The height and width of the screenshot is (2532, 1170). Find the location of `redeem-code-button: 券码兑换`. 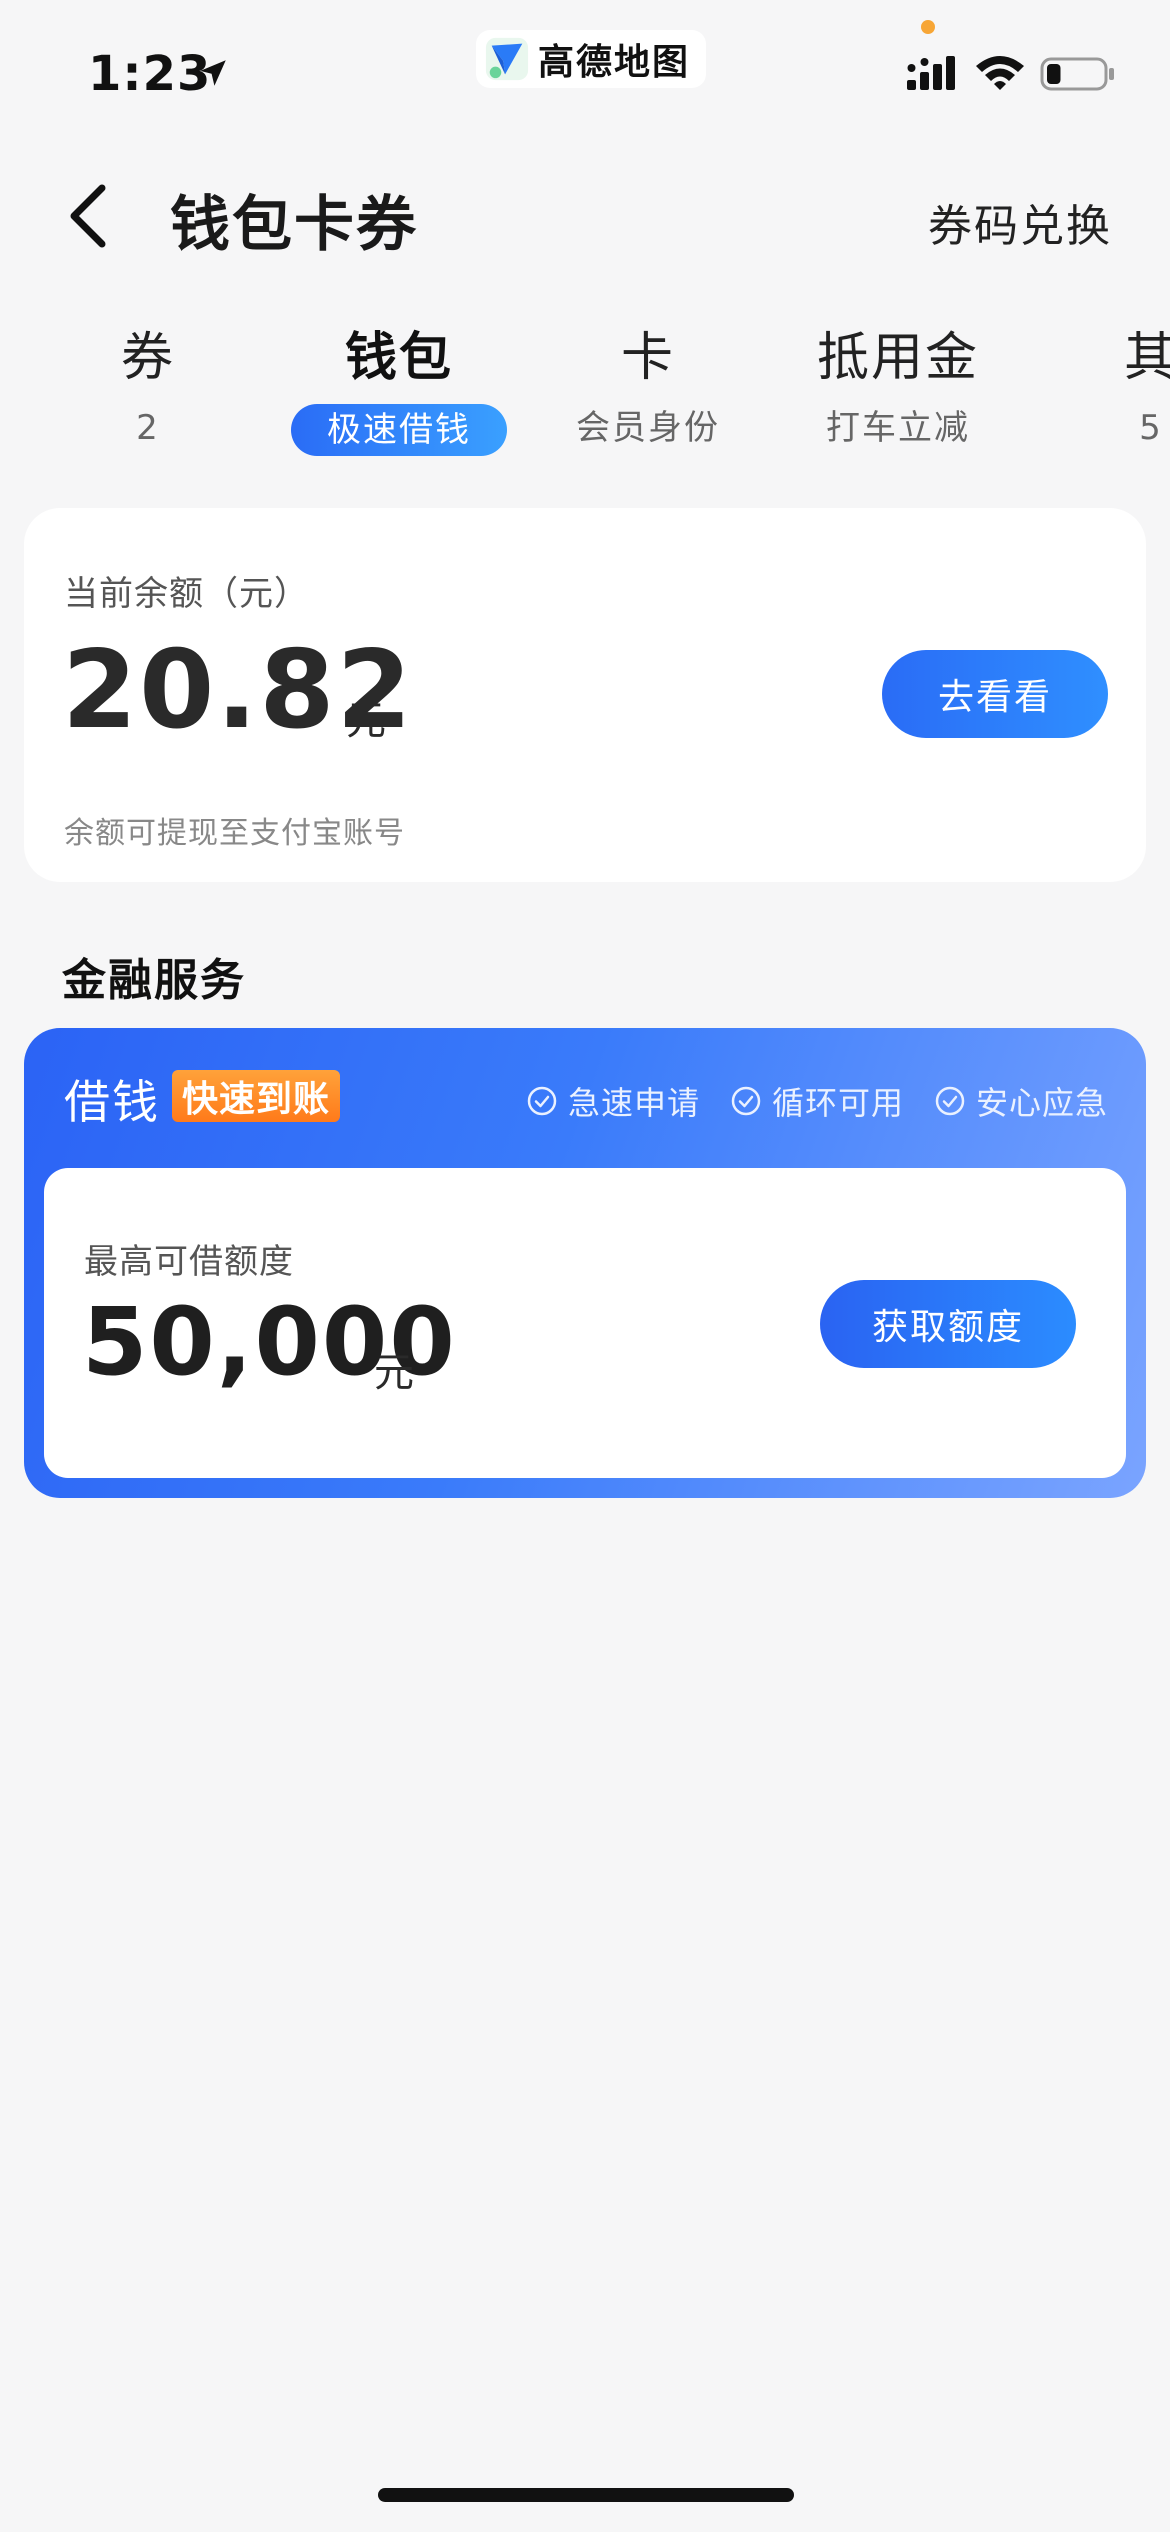

redeem-code-button: 券码兑换 is located at coordinates (1020, 222).